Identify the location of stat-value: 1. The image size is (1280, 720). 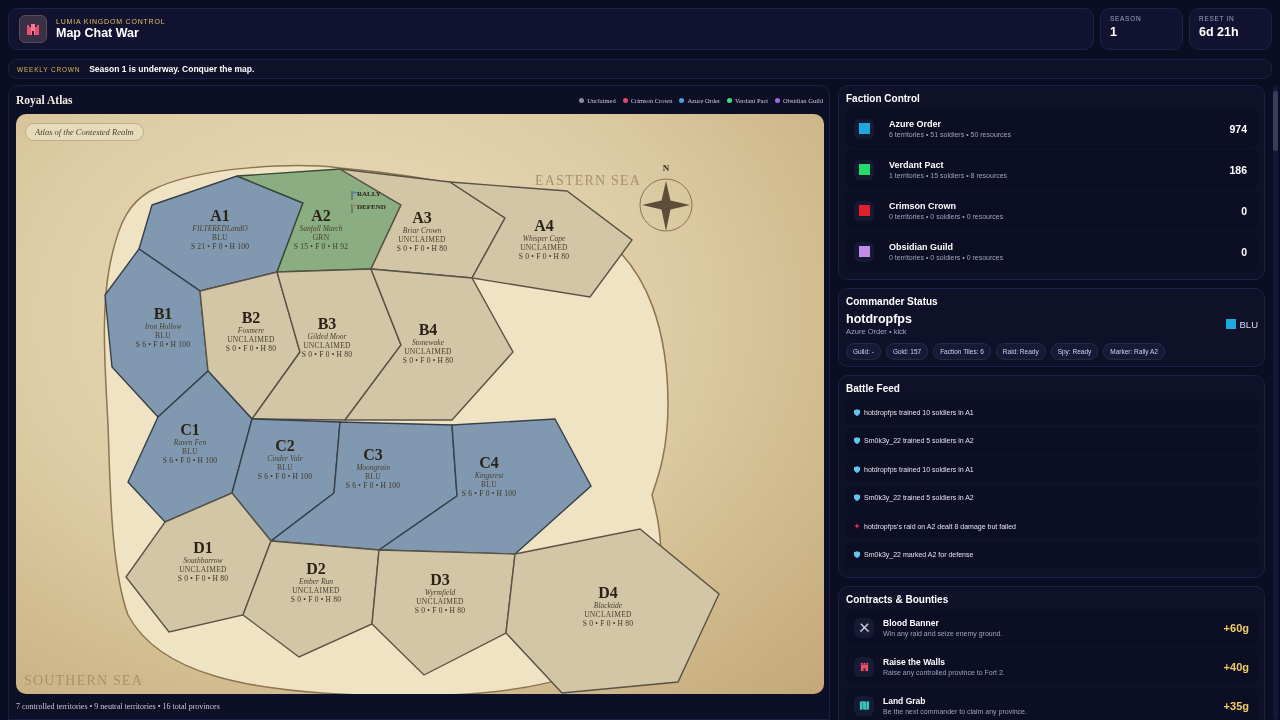
(1114, 32).